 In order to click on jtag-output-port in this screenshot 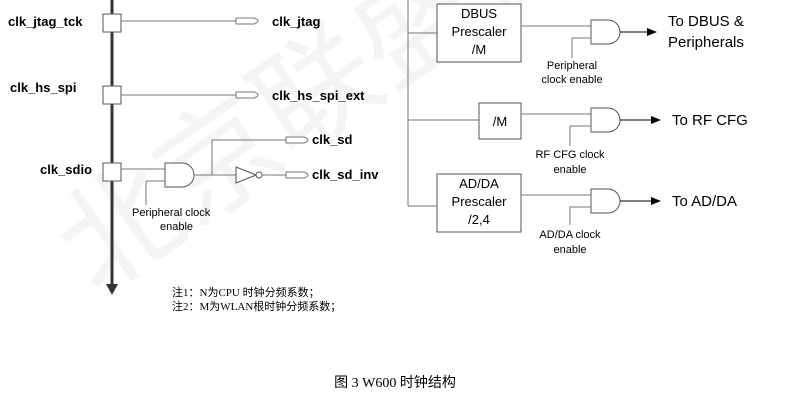, I will do `click(247, 21)`.